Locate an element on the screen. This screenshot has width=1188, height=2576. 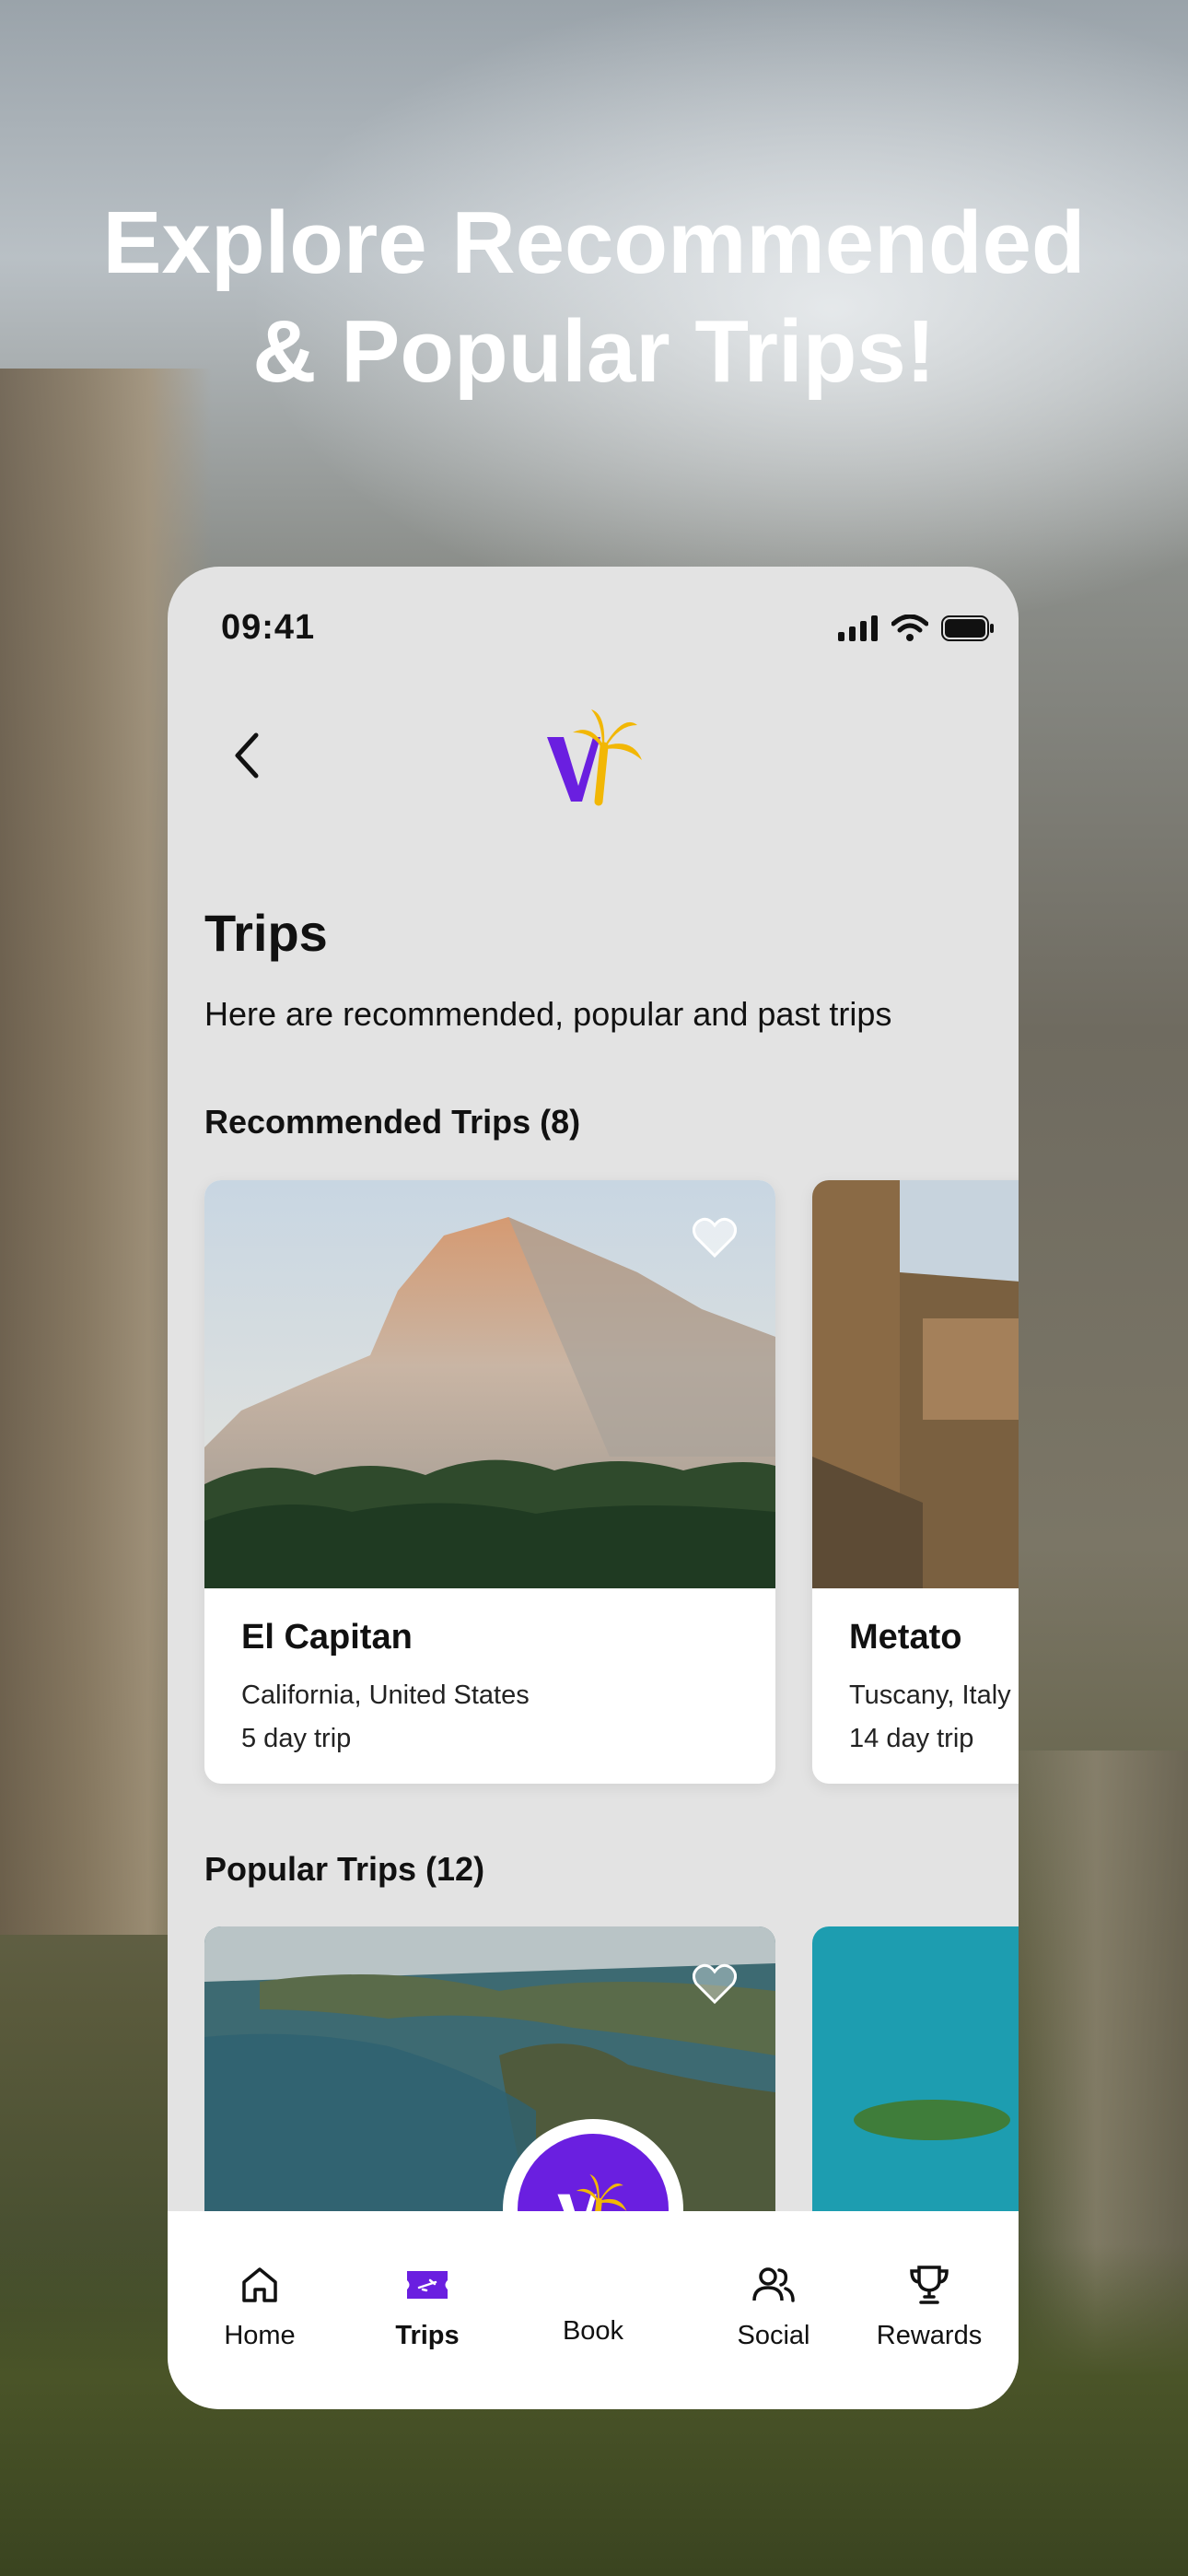
nav-item-trips: Trips is located at coordinates (427, 2306).